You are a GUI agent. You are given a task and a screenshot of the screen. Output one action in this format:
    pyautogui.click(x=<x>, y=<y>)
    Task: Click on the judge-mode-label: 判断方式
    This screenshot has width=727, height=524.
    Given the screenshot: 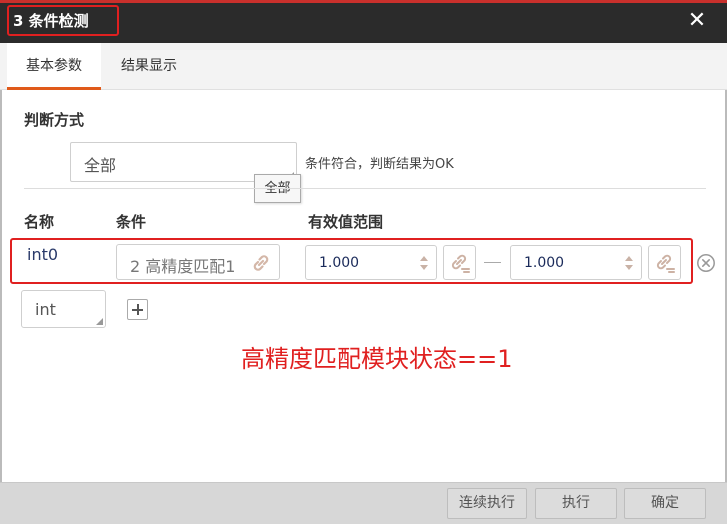 What is the action you would take?
    pyautogui.click(x=54, y=120)
    